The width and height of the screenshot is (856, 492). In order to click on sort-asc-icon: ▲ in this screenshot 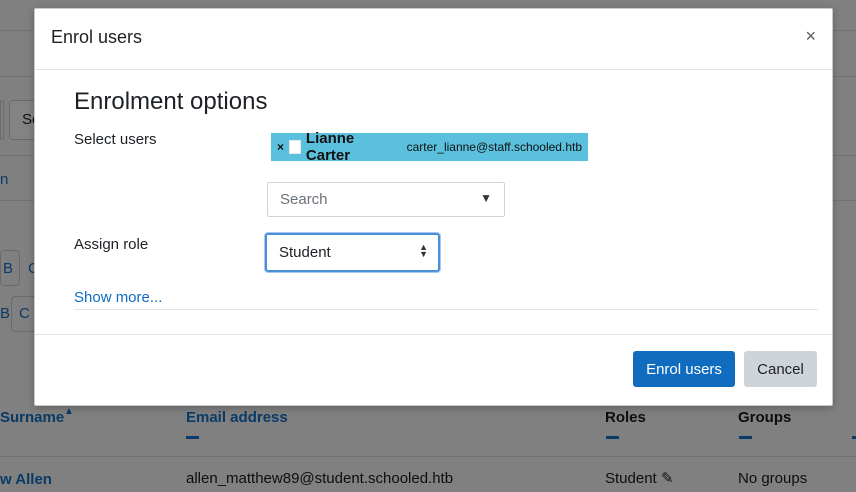, I will do `click(69, 411)`.